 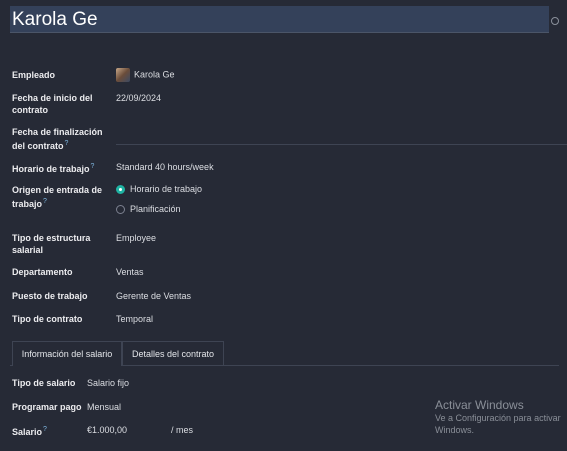 I want to click on tab-contract-details: Detalles del contrato, so click(x=173, y=353).